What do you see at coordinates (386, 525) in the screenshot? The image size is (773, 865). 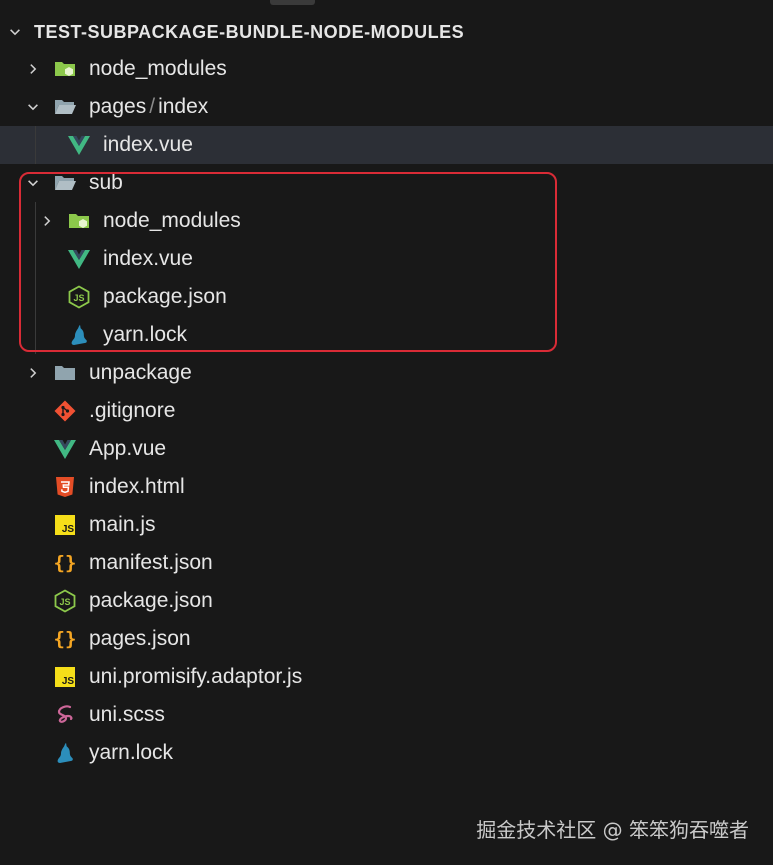 I see `tree-item: JS main.js` at bounding box center [386, 525].